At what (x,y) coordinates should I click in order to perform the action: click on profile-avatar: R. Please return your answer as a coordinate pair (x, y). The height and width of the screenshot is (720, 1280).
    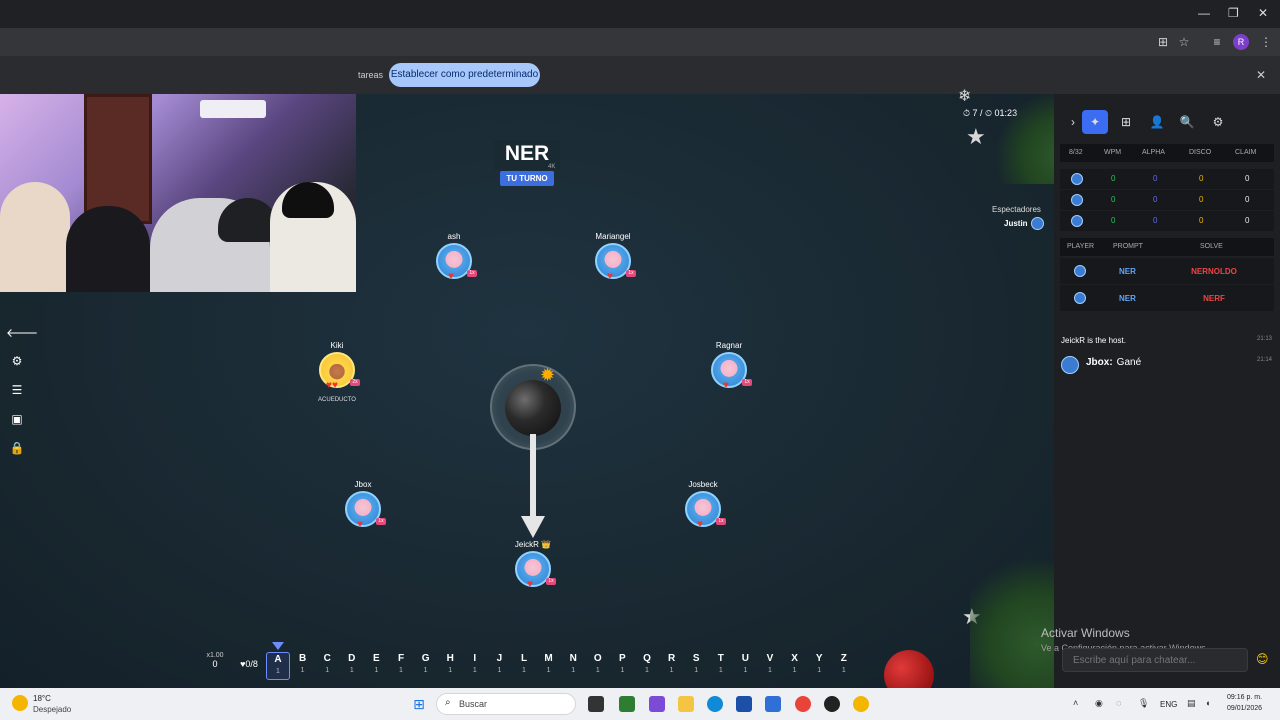
    Looking at the image, I should click on (1241, 42).